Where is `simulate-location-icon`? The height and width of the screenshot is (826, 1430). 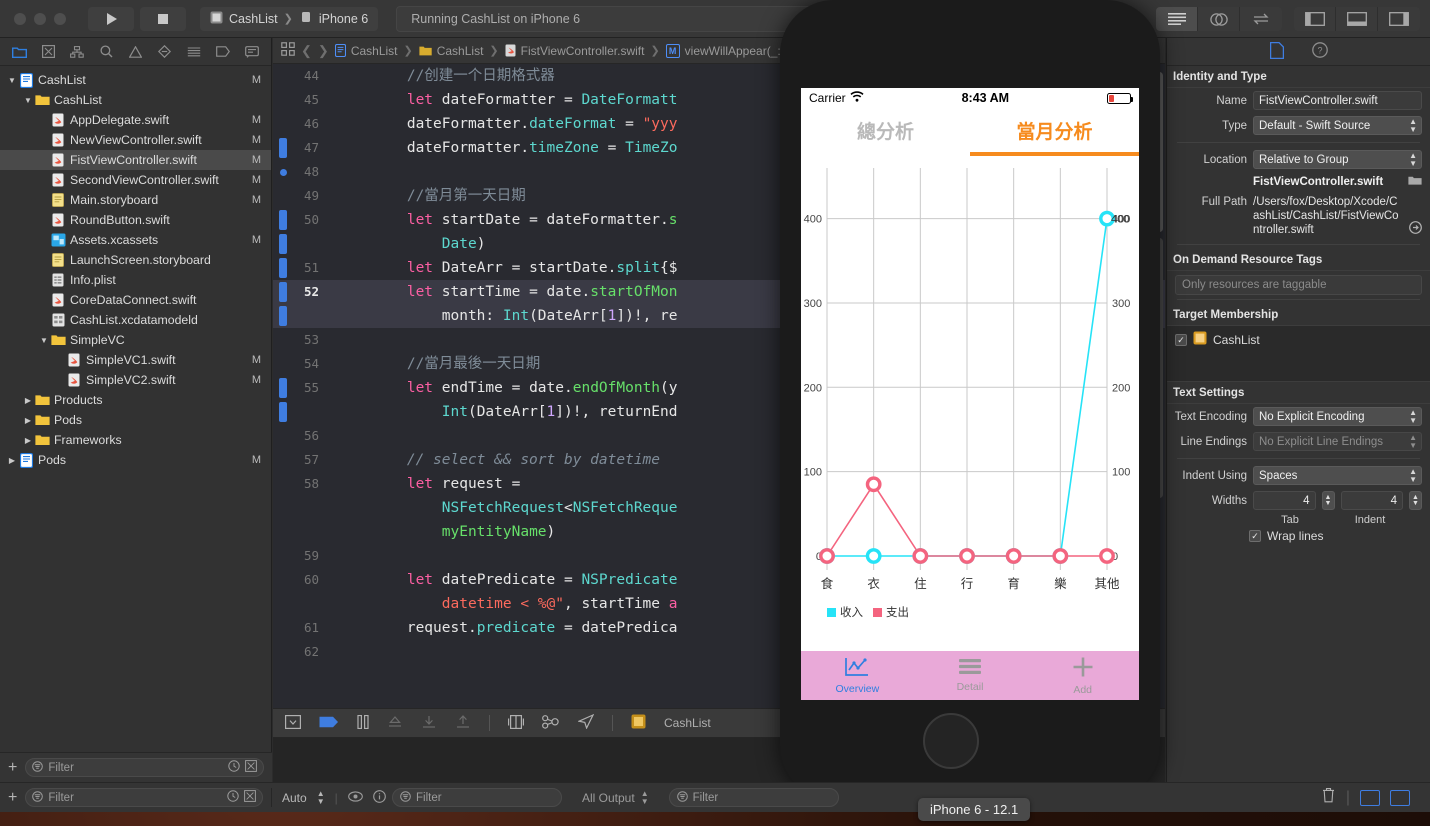 simulate-location-icon is located at coordinates (586, 722).